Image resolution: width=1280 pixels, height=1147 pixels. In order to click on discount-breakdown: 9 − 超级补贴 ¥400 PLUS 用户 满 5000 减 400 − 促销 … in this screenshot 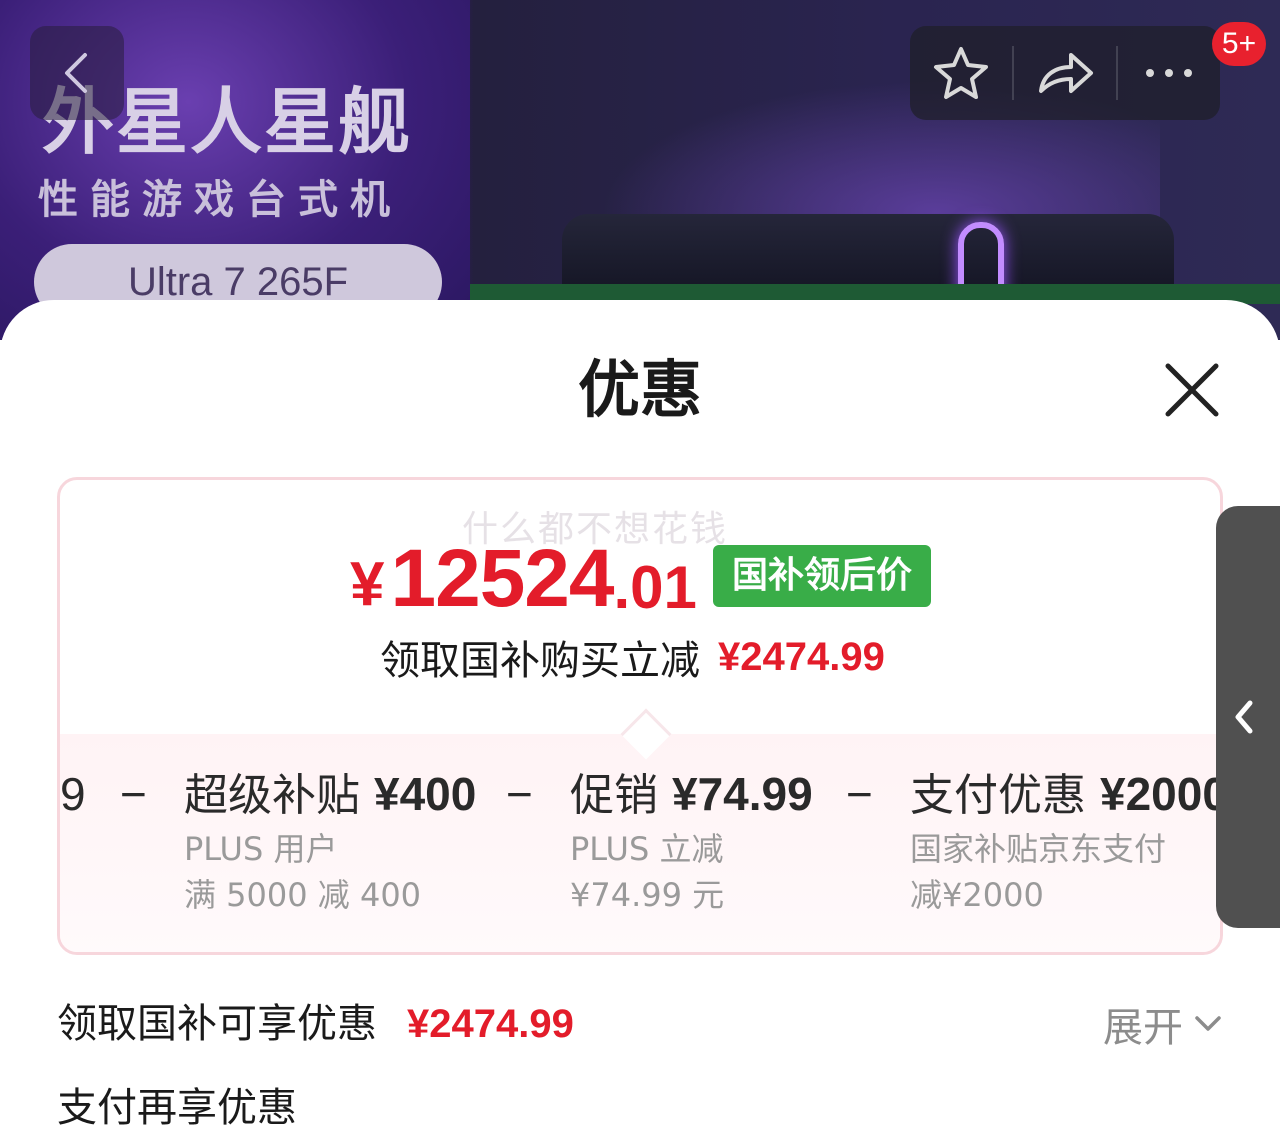, I will do `click(640, 844)`.